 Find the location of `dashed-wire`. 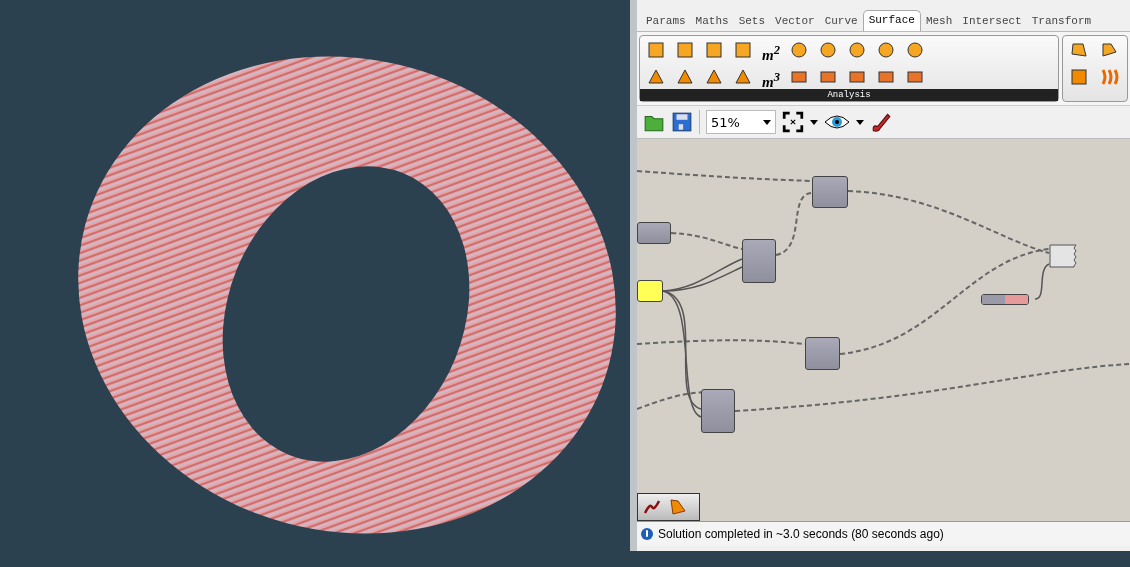

dashed-wire is located at coordinates (794, 224).